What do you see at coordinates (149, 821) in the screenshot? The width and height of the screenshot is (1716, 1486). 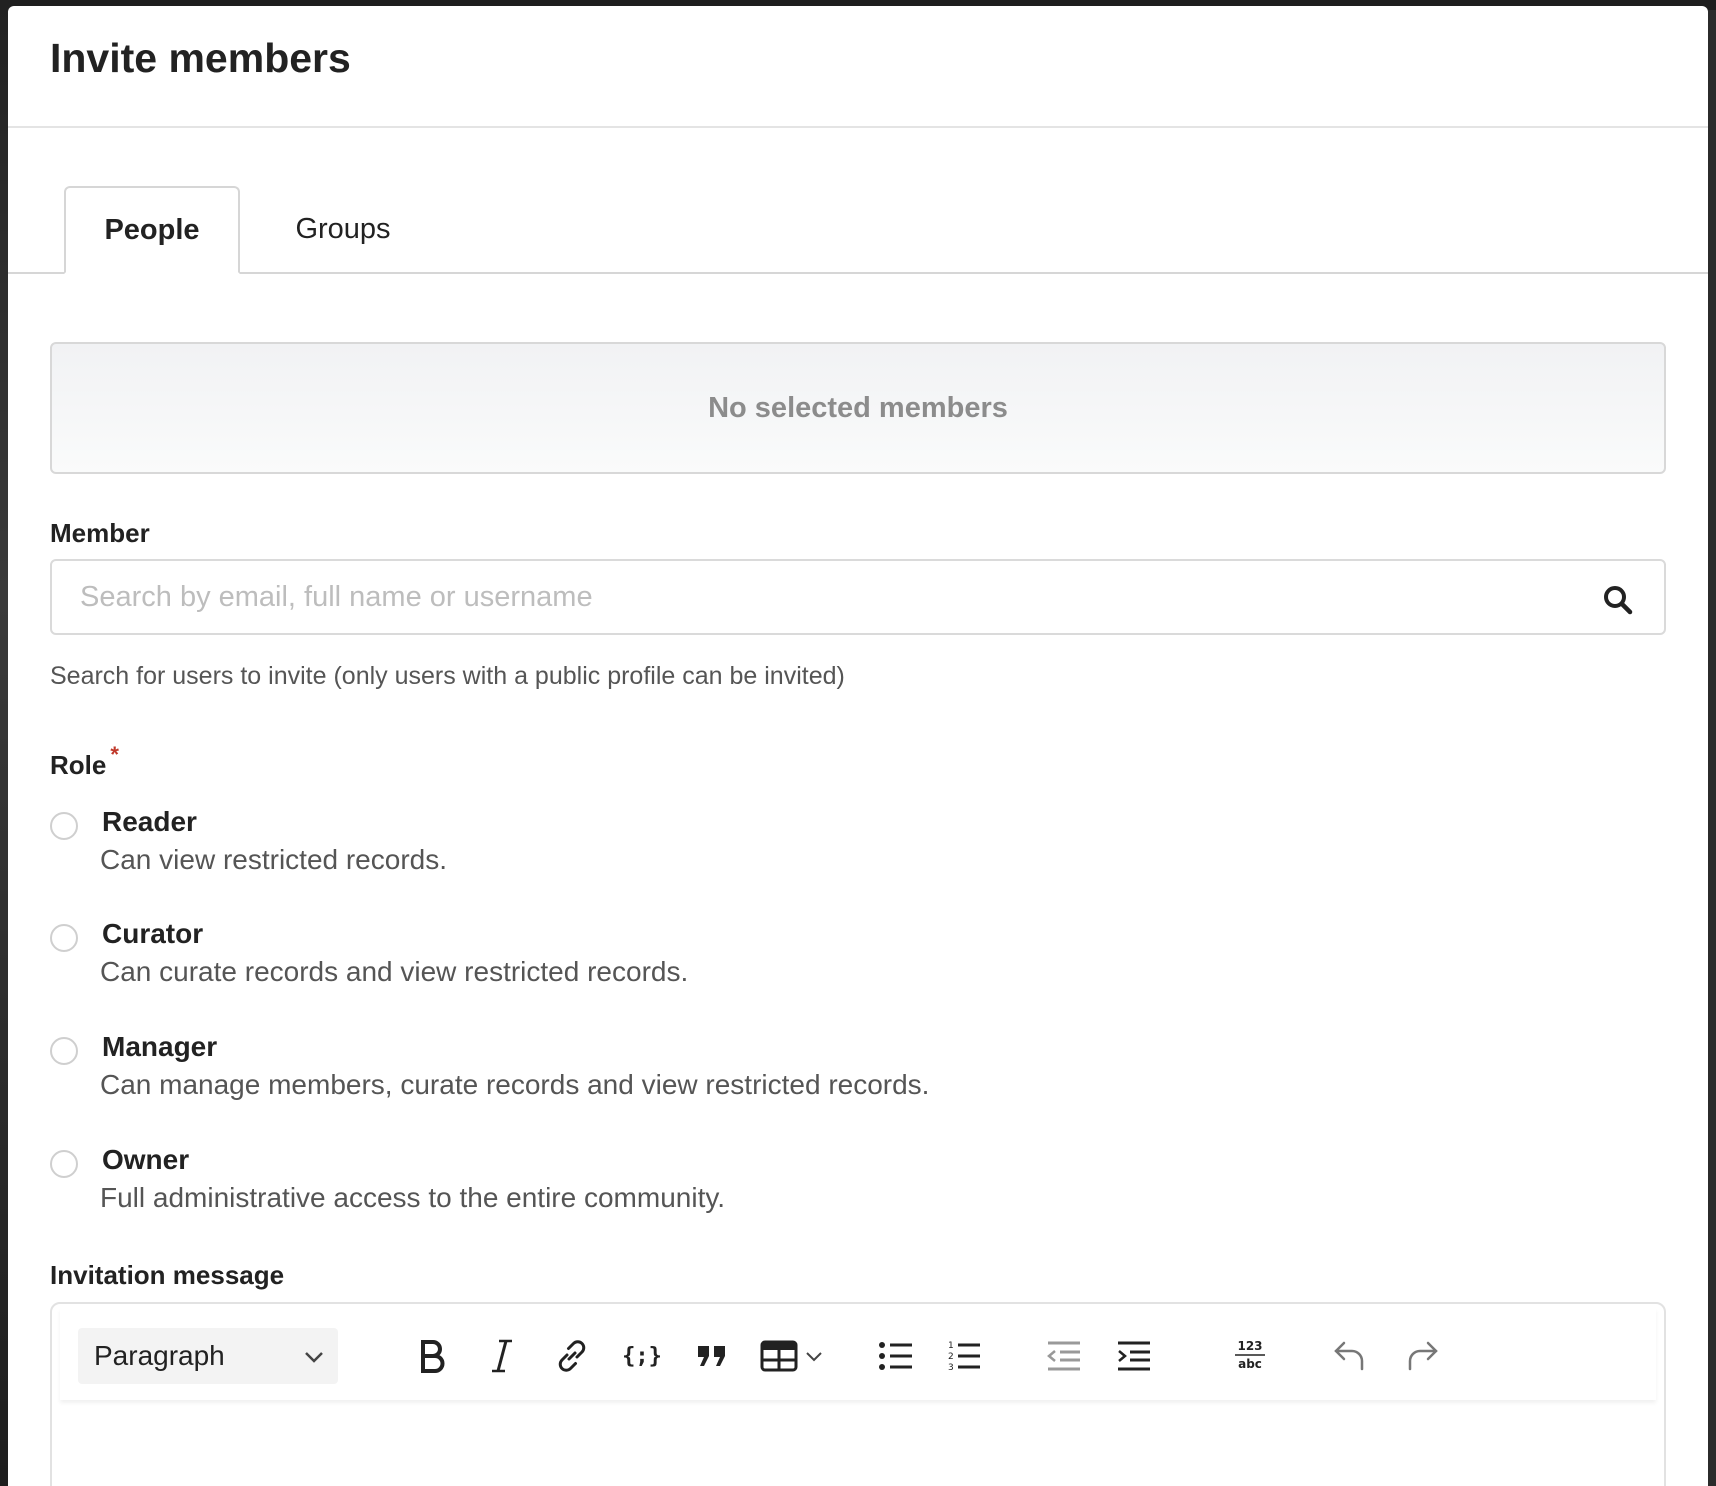 I see `role-option-title: Reader` at bounding box center [149, 821].